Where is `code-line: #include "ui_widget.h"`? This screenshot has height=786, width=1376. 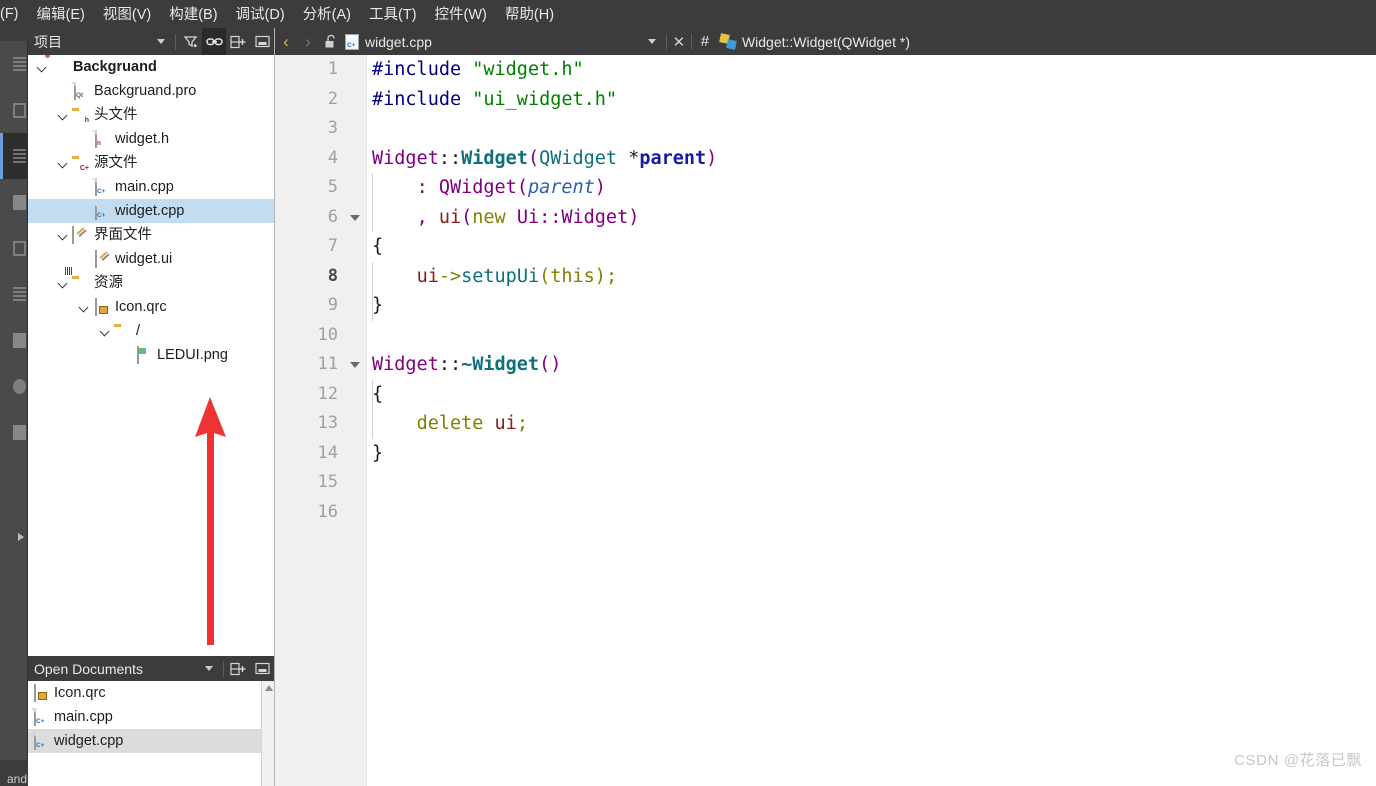 code-line: #include "ui_widget.h" is located at coordinates (872, 100).